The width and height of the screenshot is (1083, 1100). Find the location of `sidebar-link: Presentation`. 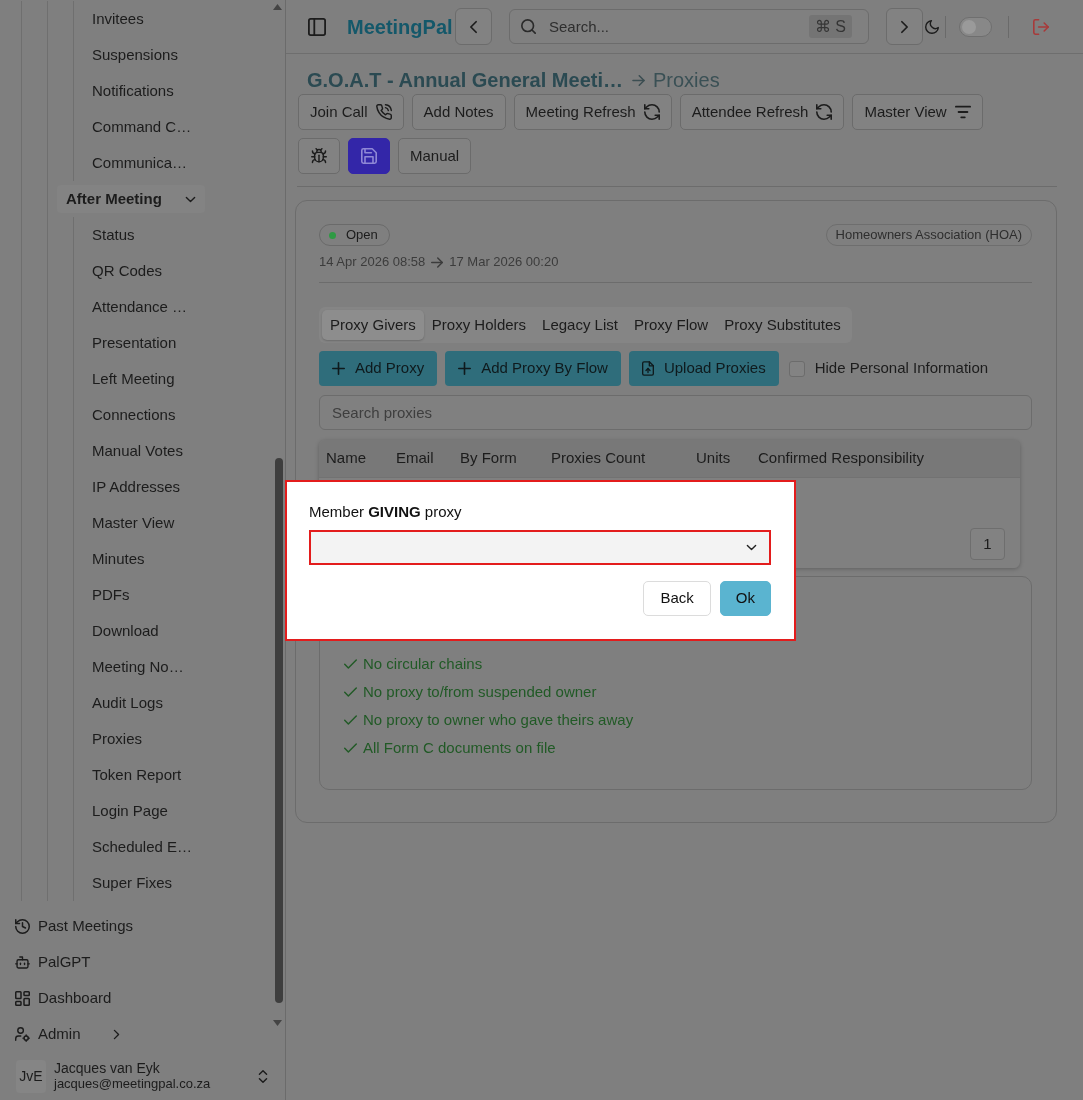

sidebar-link: Presentation is located at coordinates (134, 343).